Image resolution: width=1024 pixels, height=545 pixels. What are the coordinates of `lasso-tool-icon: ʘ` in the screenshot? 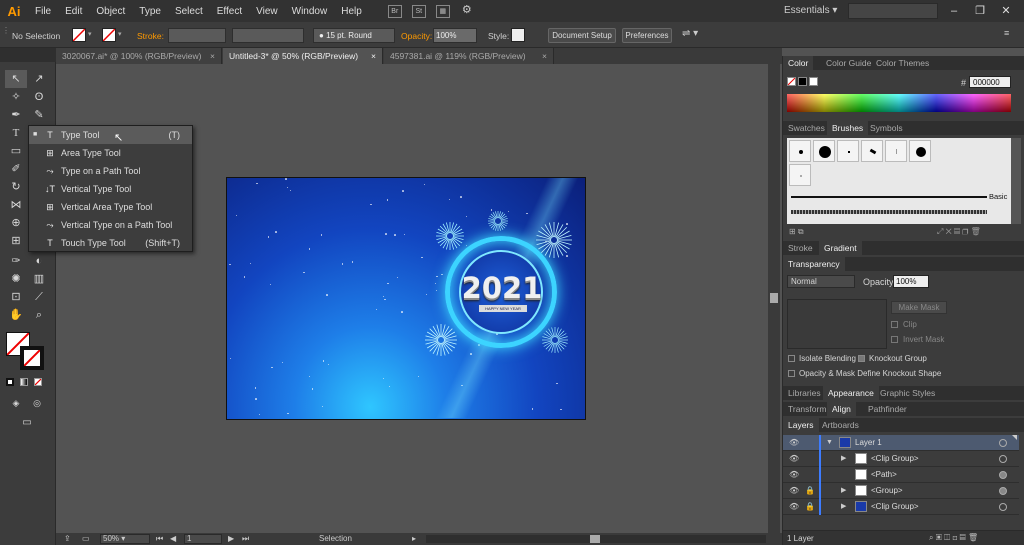 It's located at (39, 97).